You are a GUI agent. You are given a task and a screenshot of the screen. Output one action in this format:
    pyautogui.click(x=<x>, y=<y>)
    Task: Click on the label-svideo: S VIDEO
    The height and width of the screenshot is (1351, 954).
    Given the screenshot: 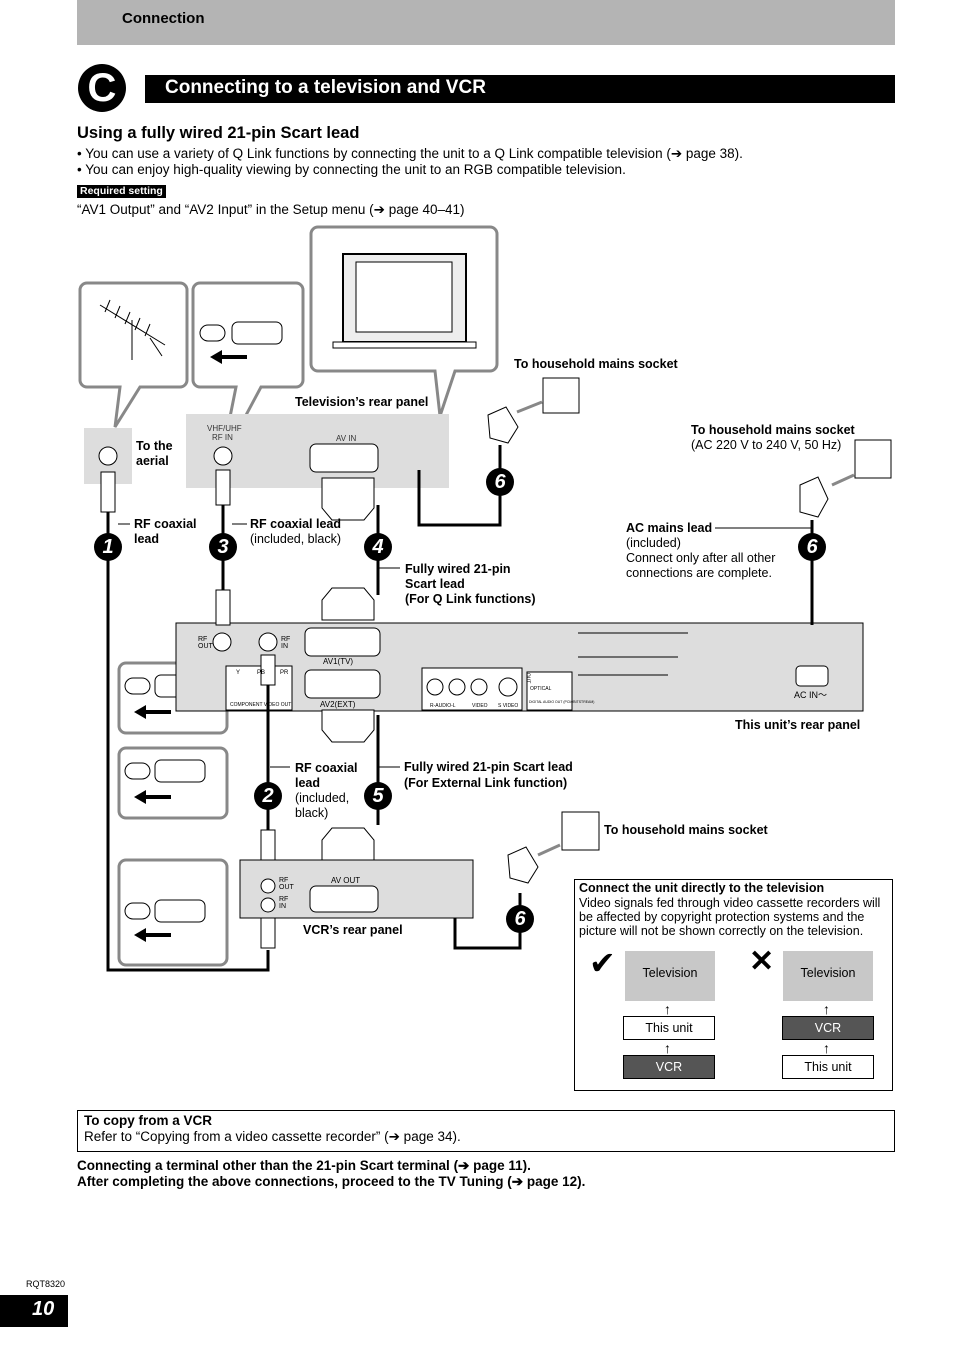 What is the action you would take?
    pyautogui.click(x=508, y=706)
    